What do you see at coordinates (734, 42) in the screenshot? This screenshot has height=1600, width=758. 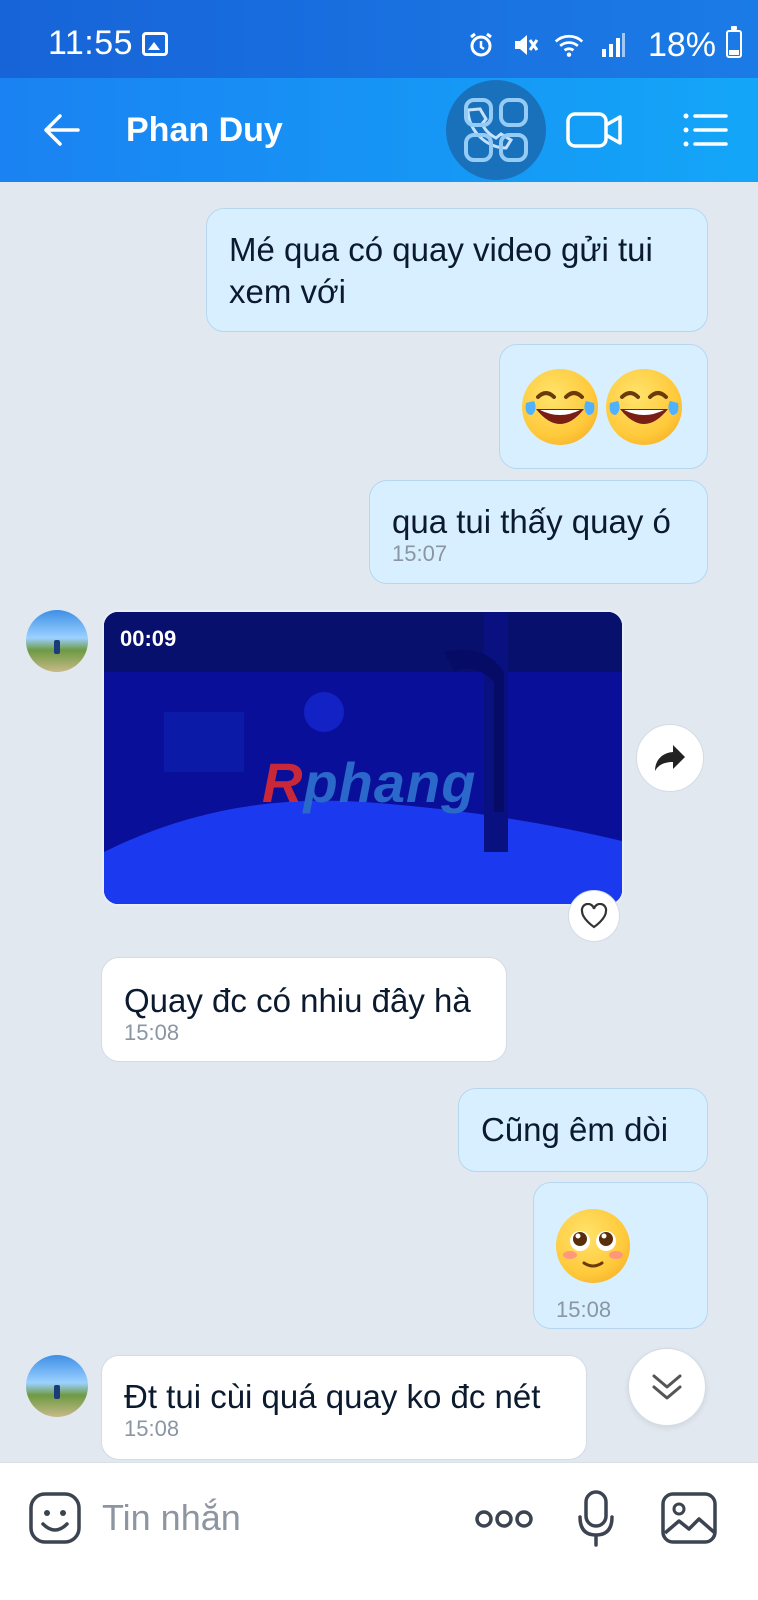 I see `battery-icon` at bounding box center [734, 42].